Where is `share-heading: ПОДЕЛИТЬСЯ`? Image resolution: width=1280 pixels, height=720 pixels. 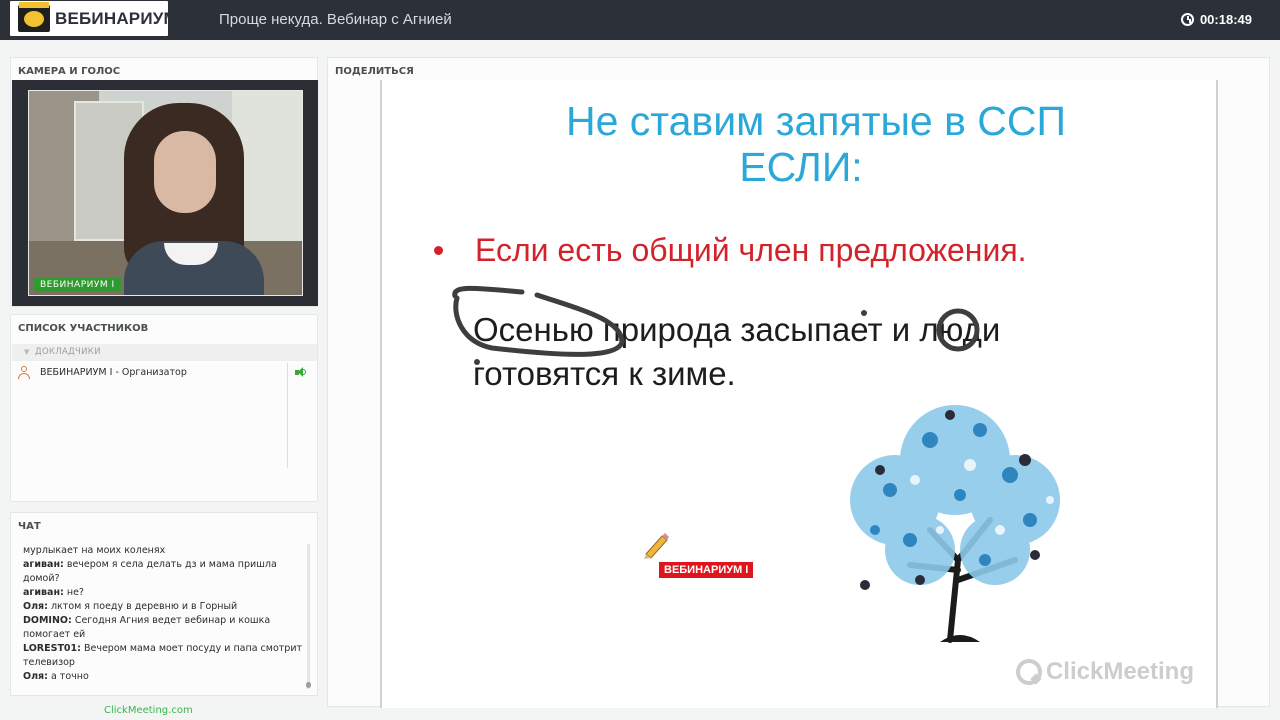
share-heading: ПОДЕЛИТЬСЯ is located at coordinates (374, 71).